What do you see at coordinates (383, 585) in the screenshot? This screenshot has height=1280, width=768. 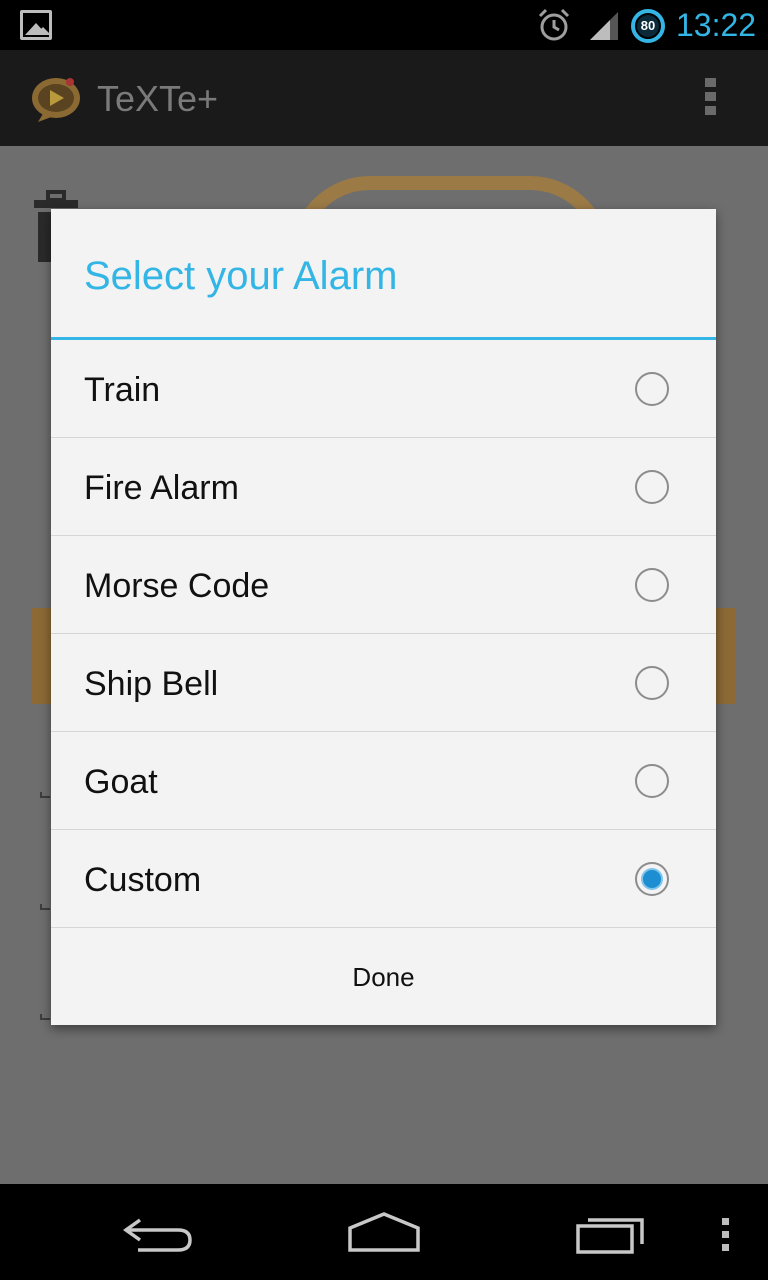 I see `alarm-option-morse-code: Morse Code` at bounding box center [383, 585].